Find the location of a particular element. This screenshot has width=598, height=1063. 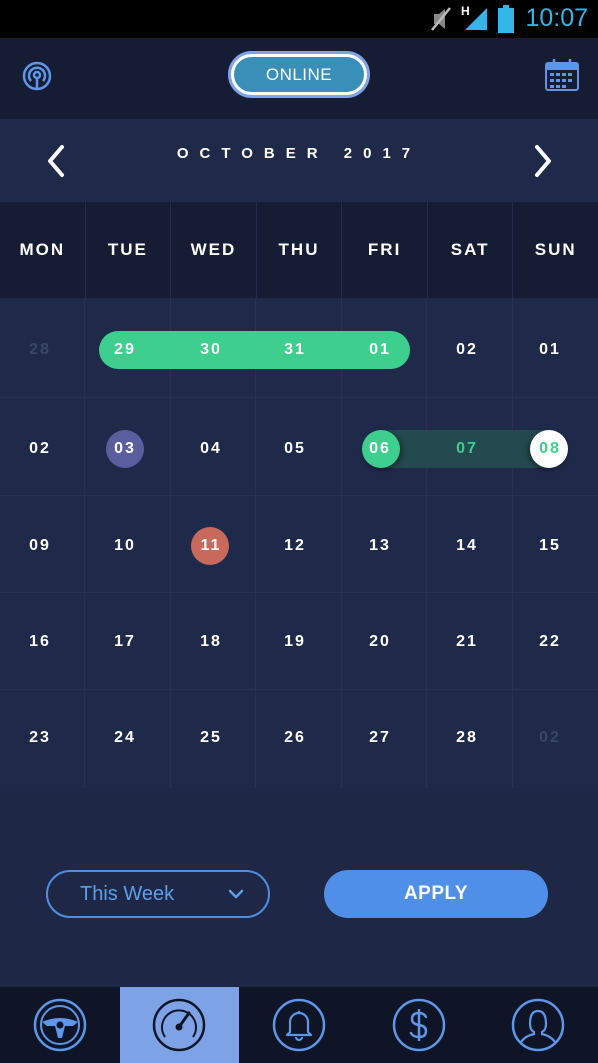

tab-profile is located at coordinates (538, 1025).